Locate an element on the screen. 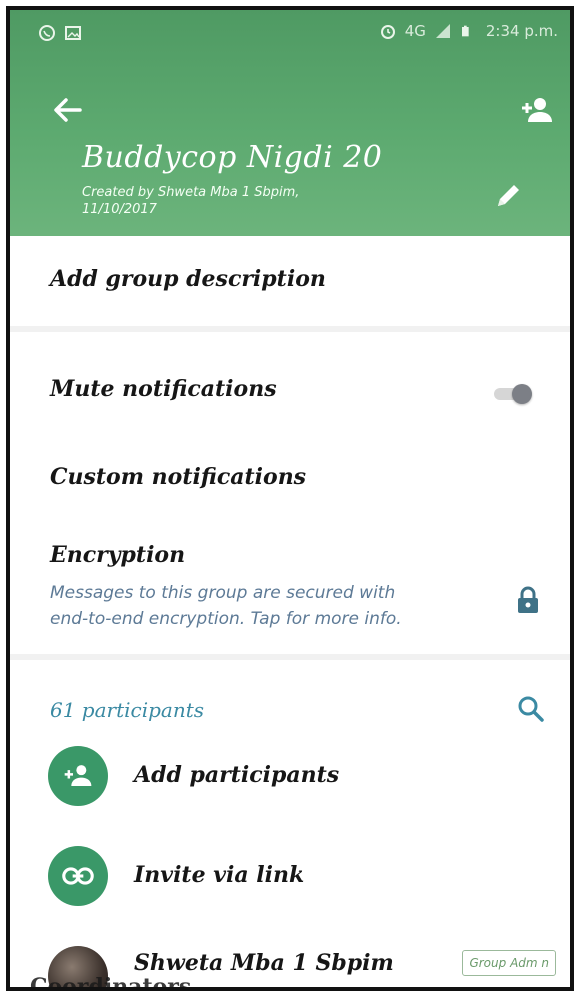 The height and width of the screenshot is (997, 580). group-admin-badge: Group Adm n is located at coordinates (509, 963).